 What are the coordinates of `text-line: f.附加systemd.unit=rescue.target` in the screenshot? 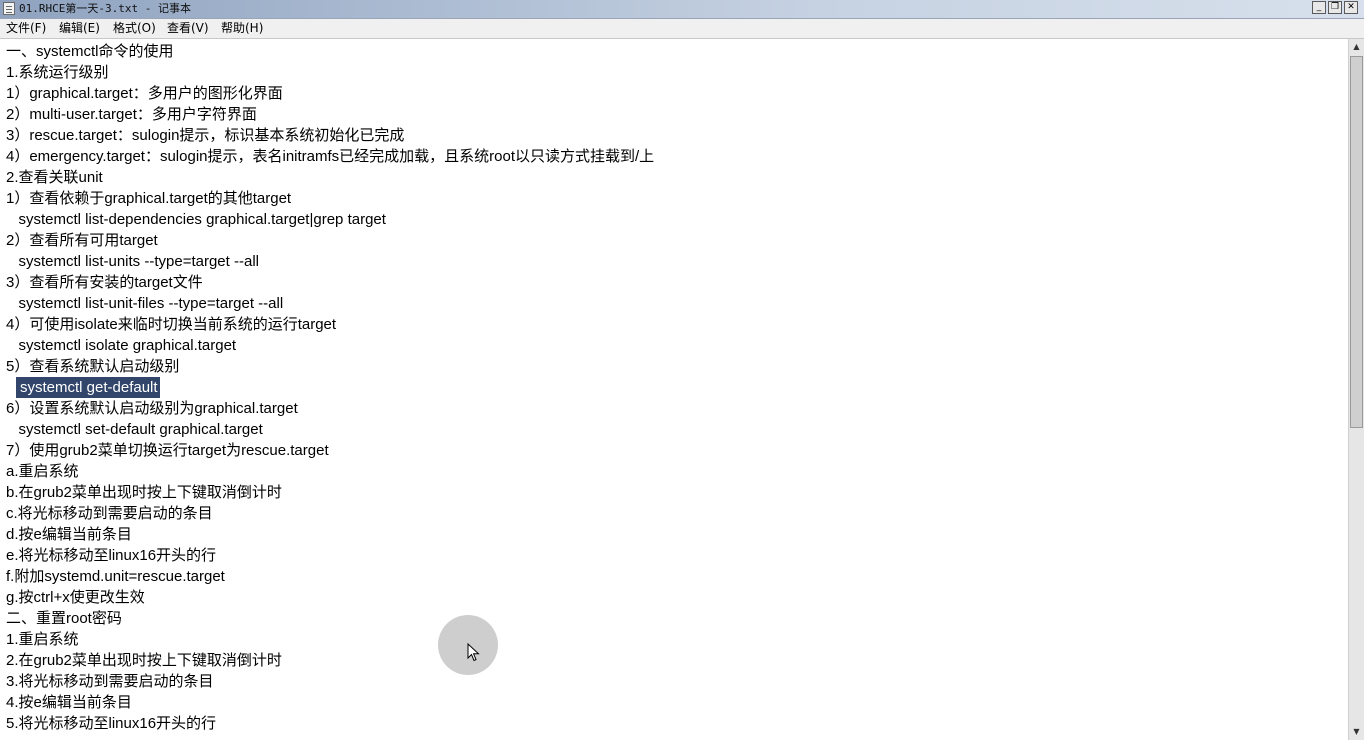 It's located at (115, 576).